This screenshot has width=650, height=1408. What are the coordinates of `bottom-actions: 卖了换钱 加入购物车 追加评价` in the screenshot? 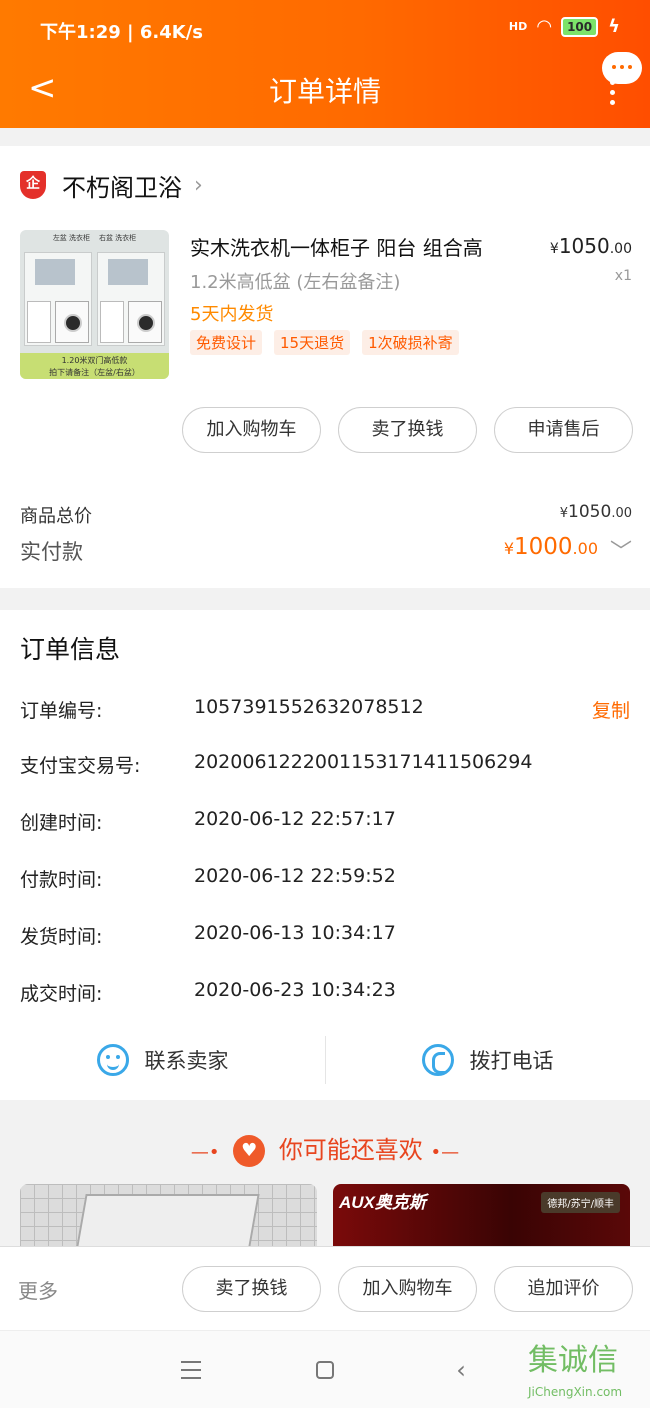 It's located at (407, 1289).